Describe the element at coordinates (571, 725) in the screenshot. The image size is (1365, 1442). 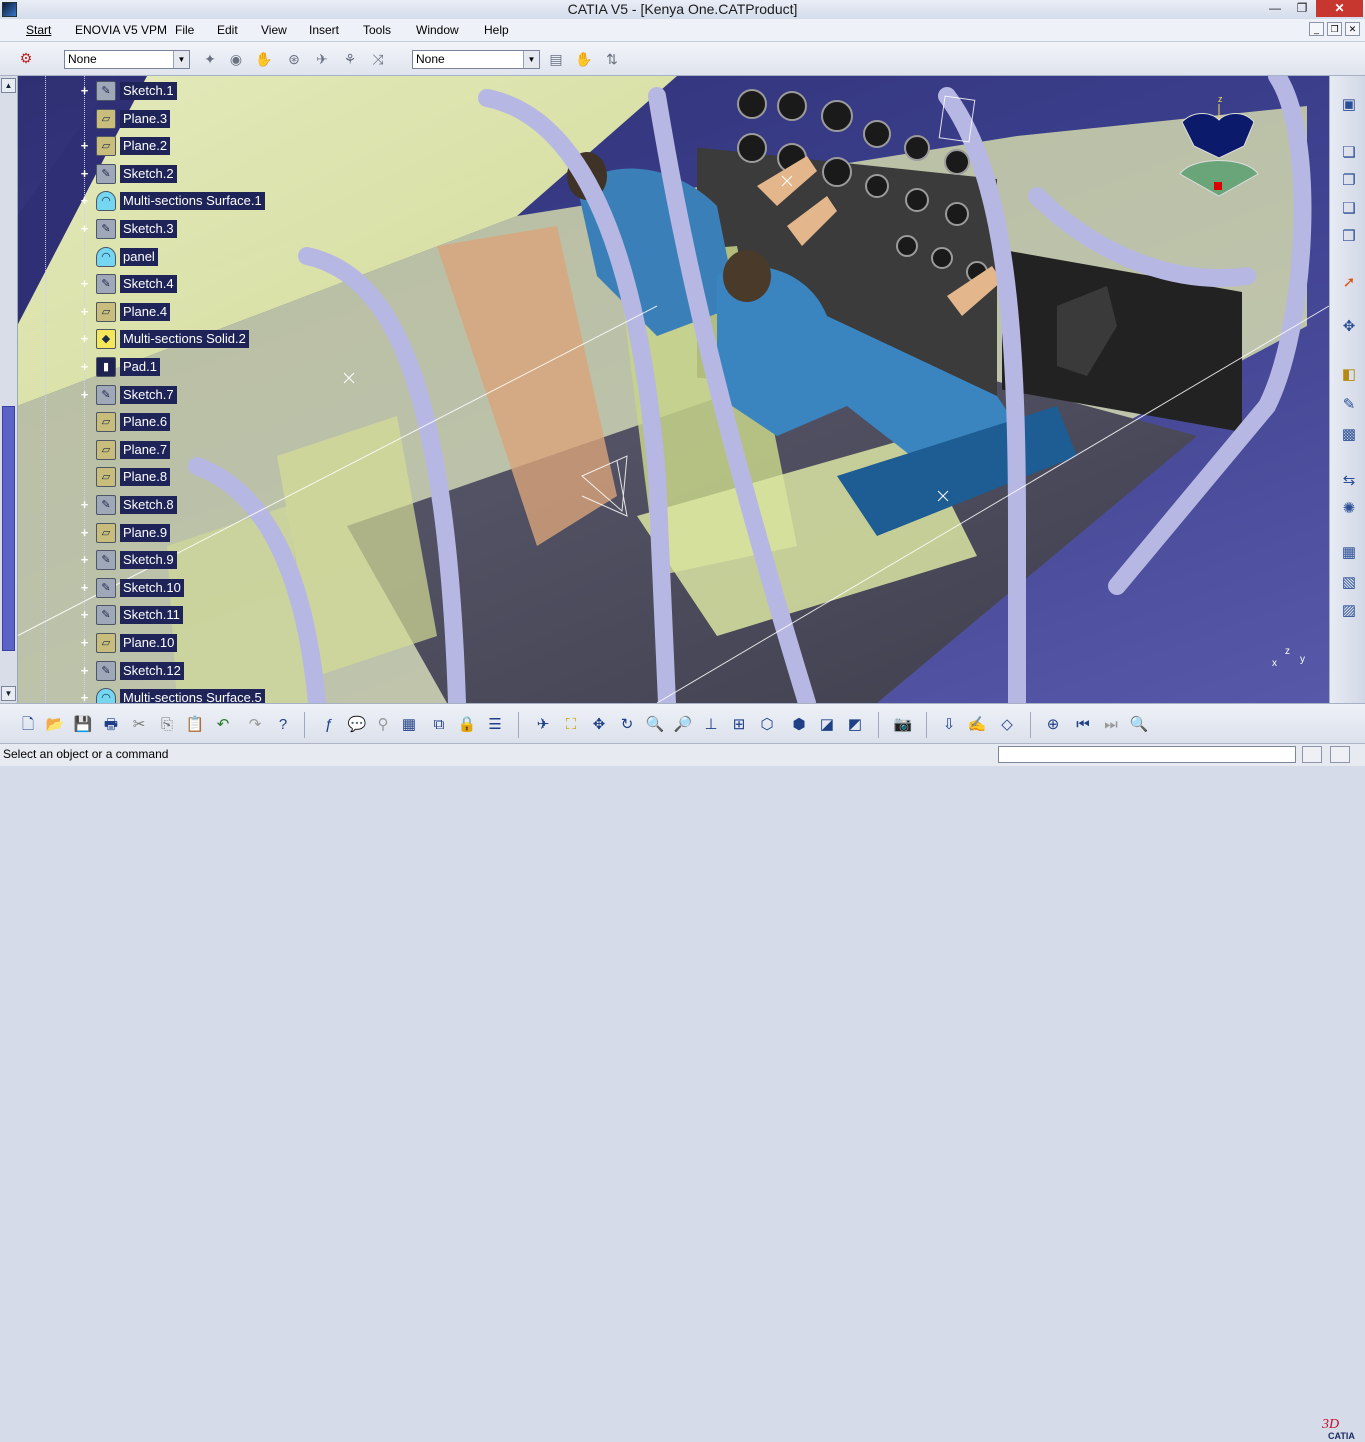
I see `fit-all-icon: ⛶` at that location.